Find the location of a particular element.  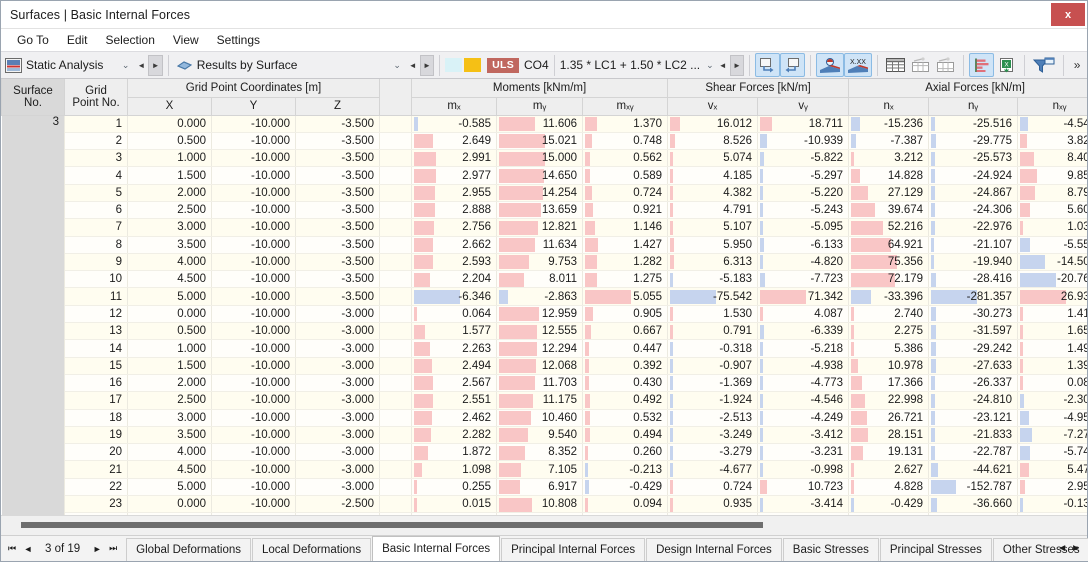

cell-x: 2.500 is located at coordinates (169, 210).